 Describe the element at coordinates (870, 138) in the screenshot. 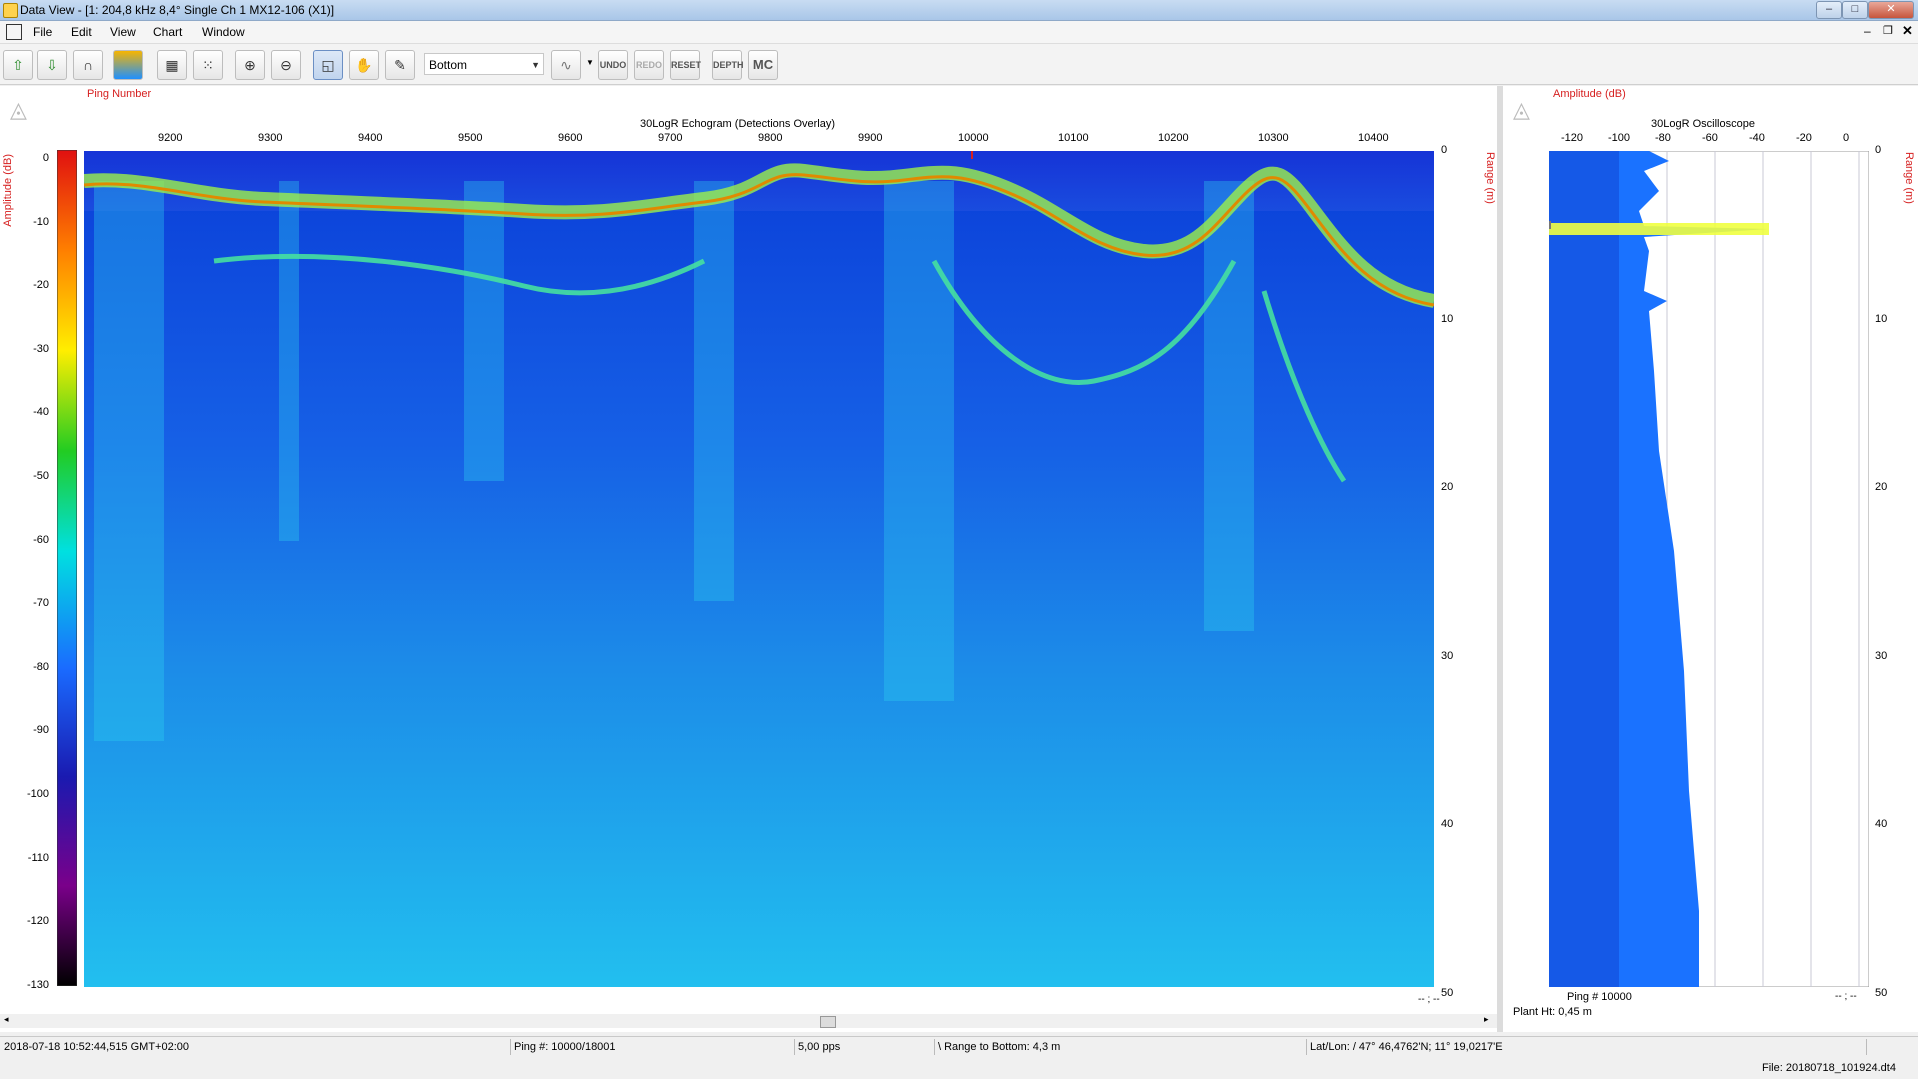

I see `x-tick-label: 9900` at that location.